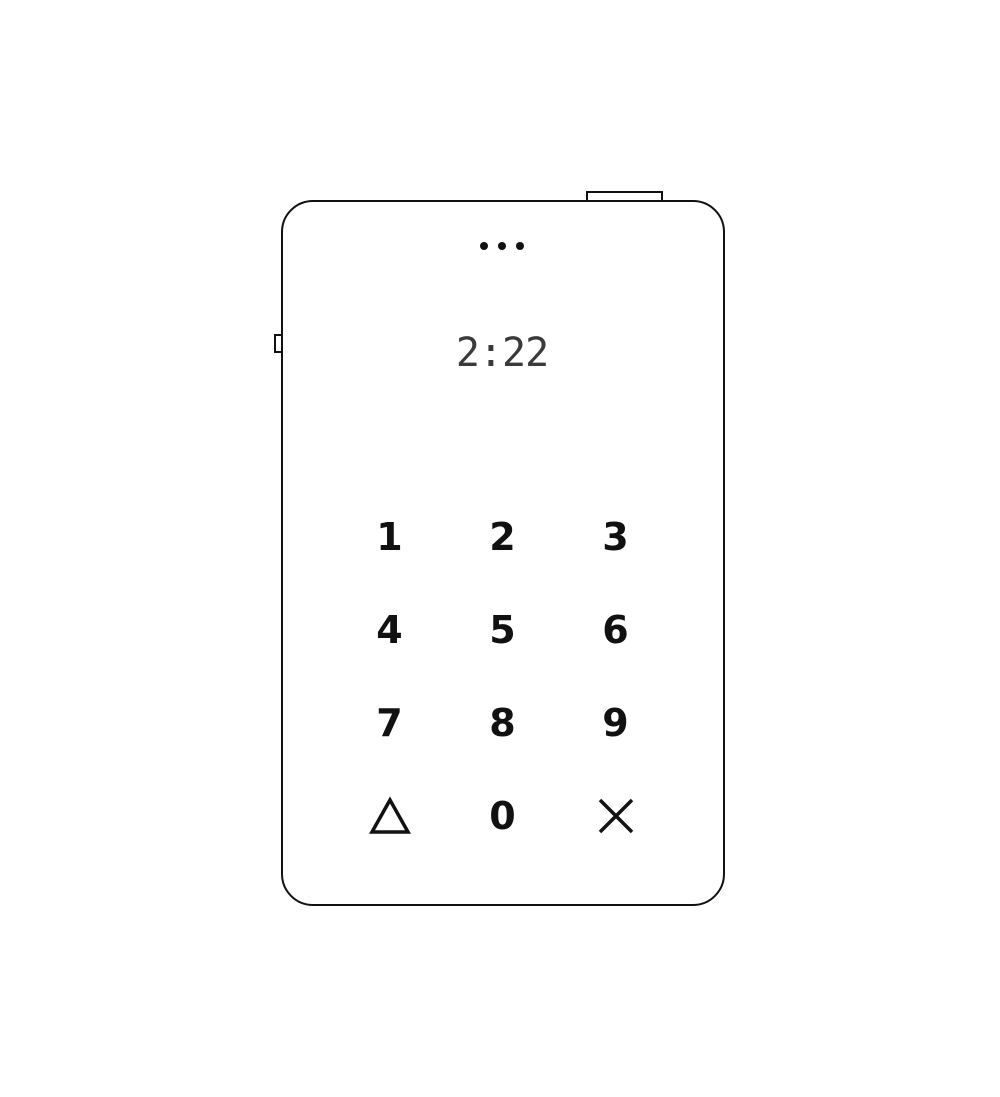  What do you see at coordinates (389, 629) in the screenshot?
I see `key-4: 4` at bounding box center [389, 629].